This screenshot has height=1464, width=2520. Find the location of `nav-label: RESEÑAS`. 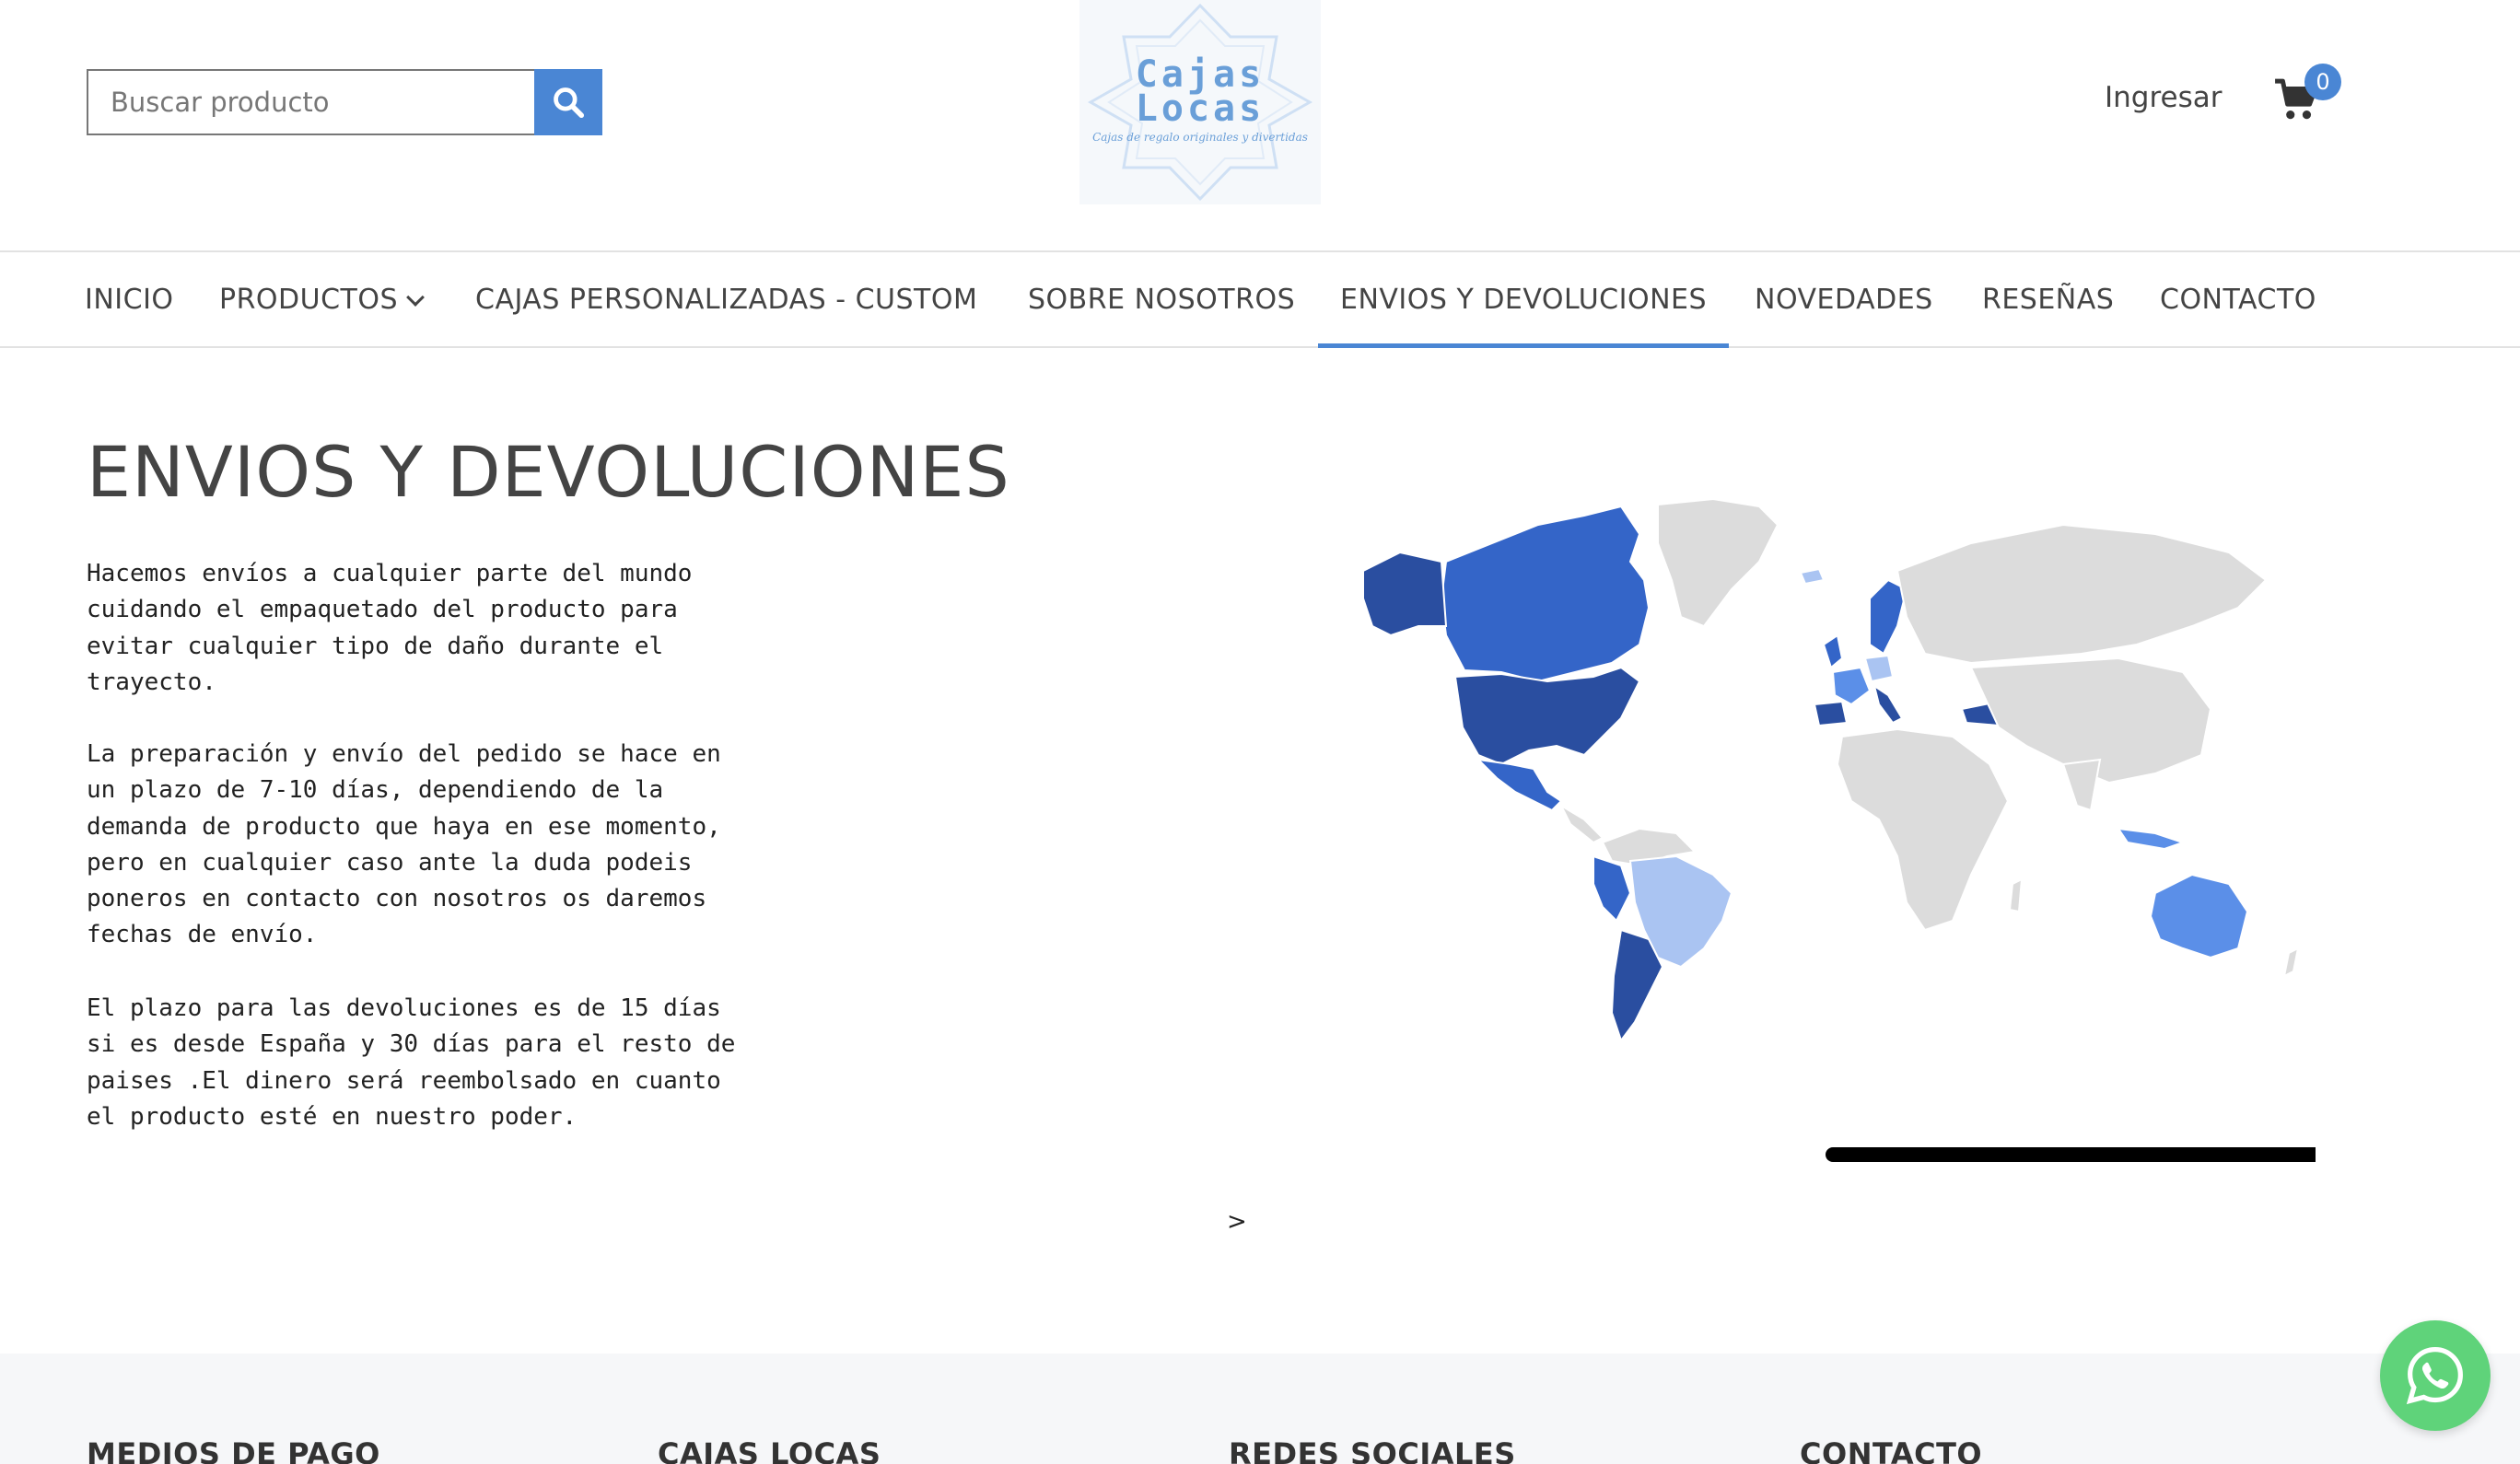

nav-label: RESEÑAS is located at coordinates (2048, 300).